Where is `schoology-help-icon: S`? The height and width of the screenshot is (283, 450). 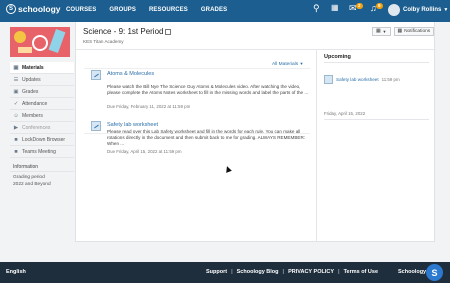
schoology-help-icon: S is located at coordinates (434, 272).